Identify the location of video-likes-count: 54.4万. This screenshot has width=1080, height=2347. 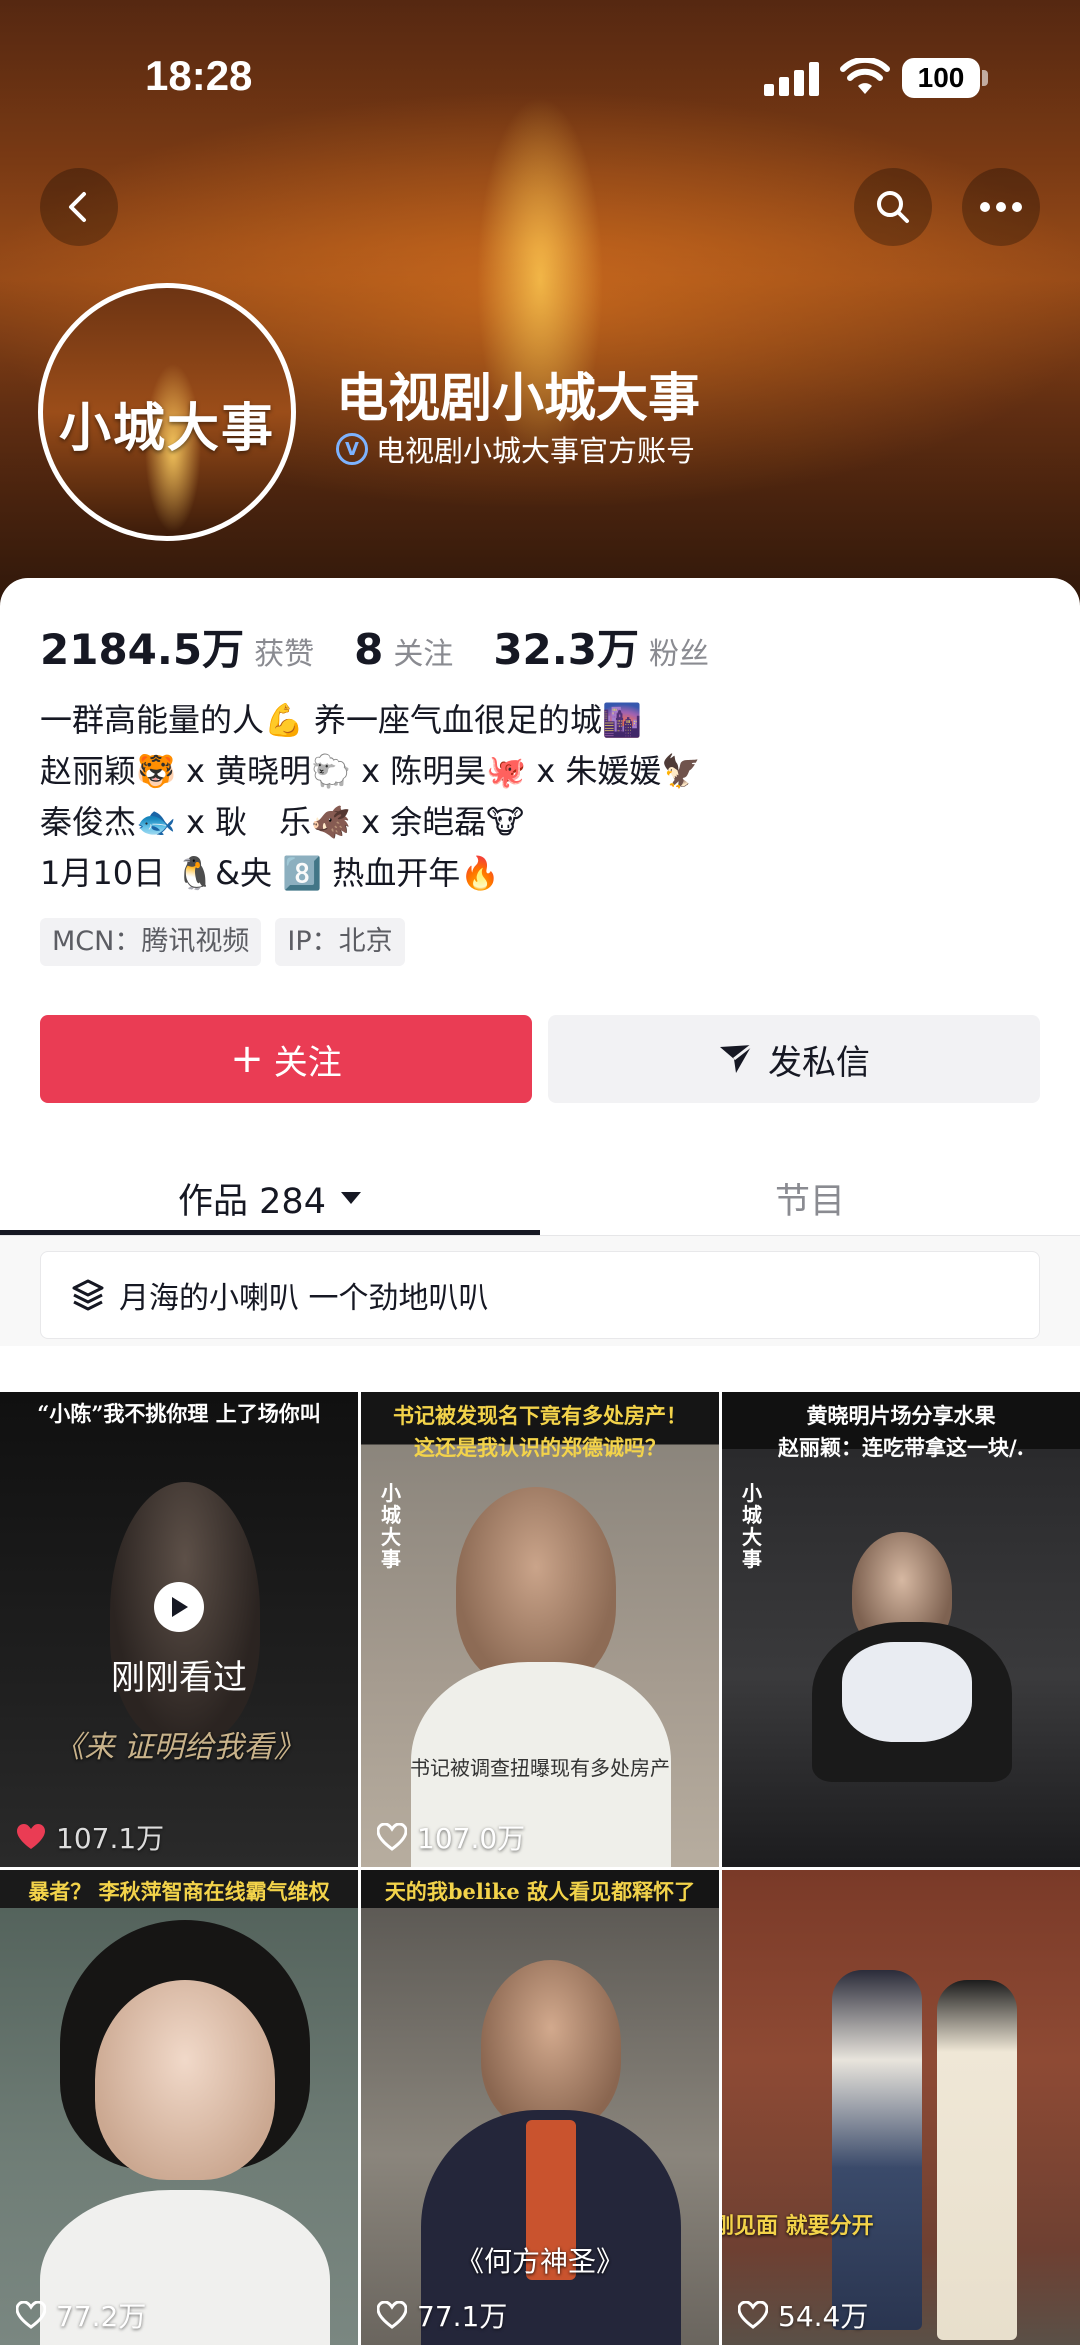
(823, 2316).